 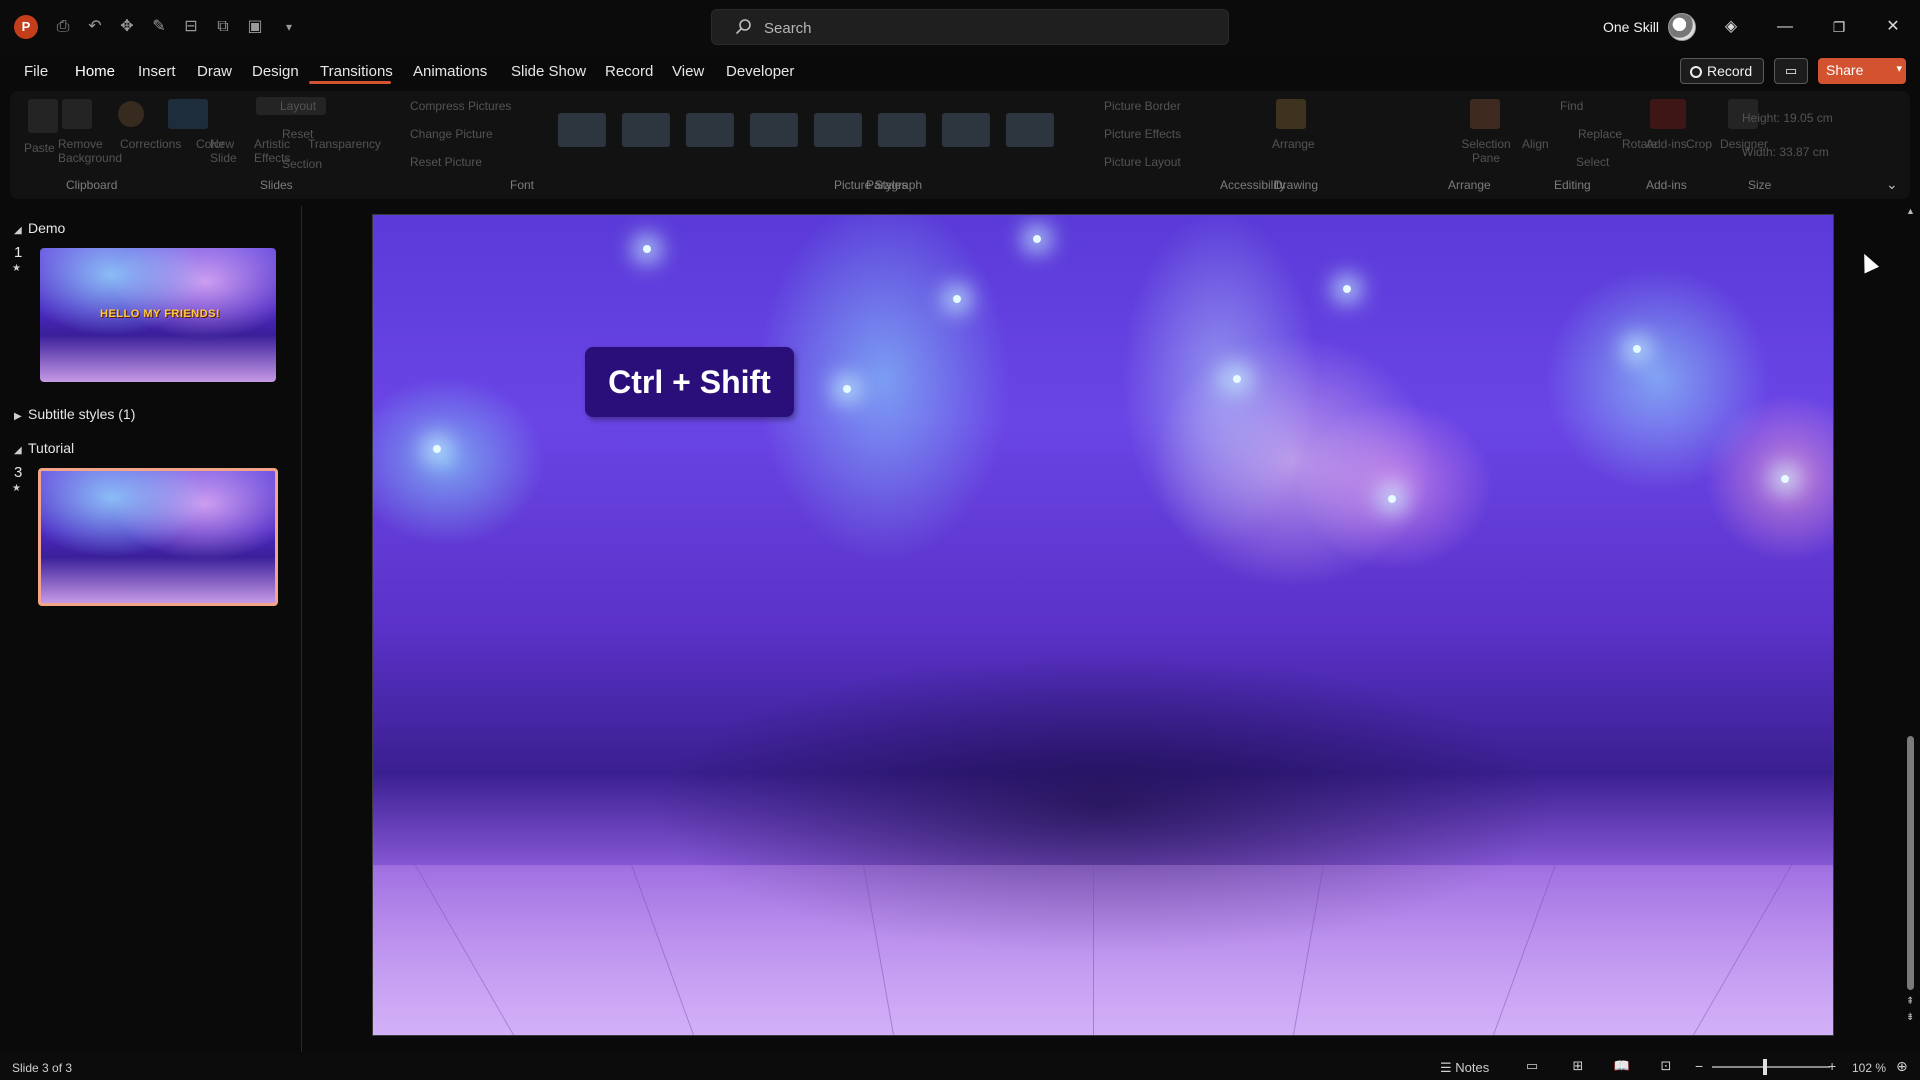 I want to click on layout-label: Layout, so click(x=298, y=106).